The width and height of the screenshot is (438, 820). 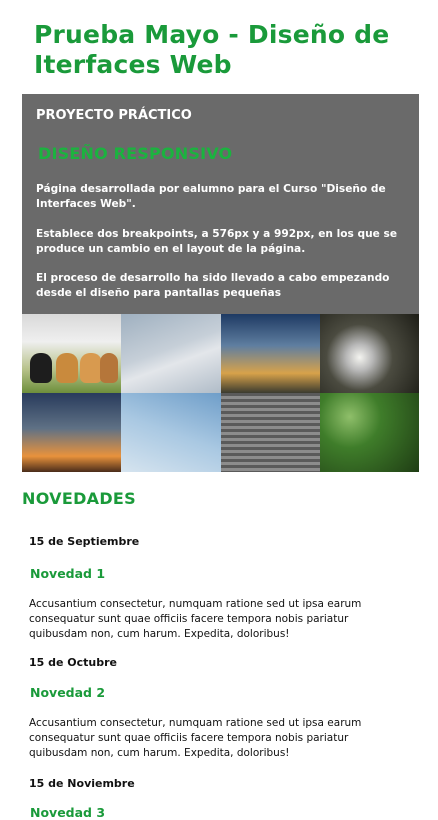 What do you see at coordinates (79, 498) in the screenshot?
I see `news-section-title: NOVEDADES` at bounding box center [79, 498].